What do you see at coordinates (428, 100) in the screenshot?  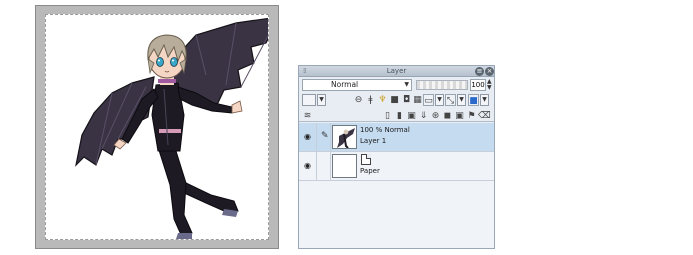 I see `mask-icon: ▭` at bounding box center [428, 100].